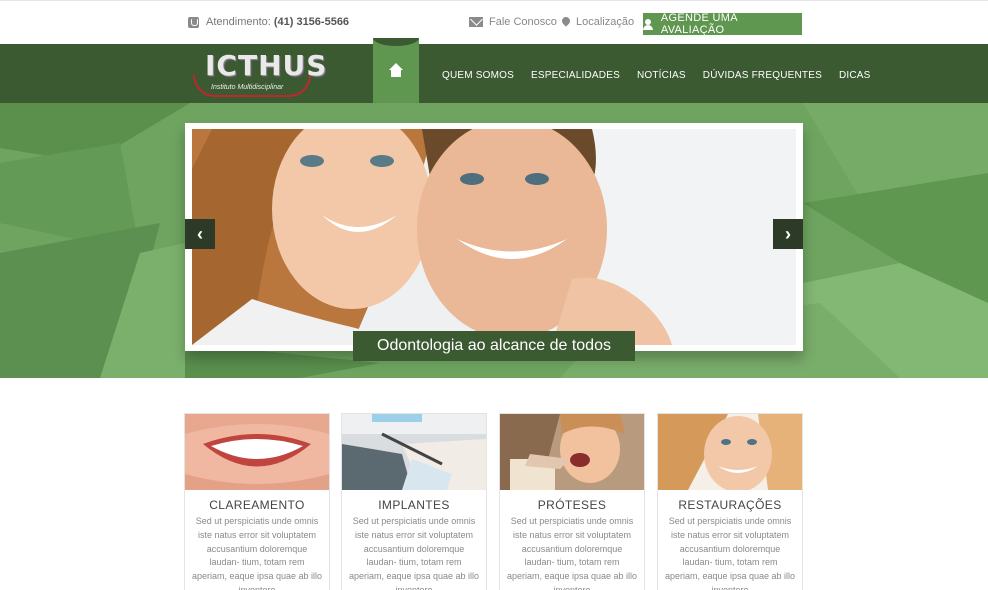 The height and width of the screenshot is (590, 988). Describe the element at coordinates (661, 75) in the screenshot. I see `nav-item-noticias: NOTÍCIAS` at that location.